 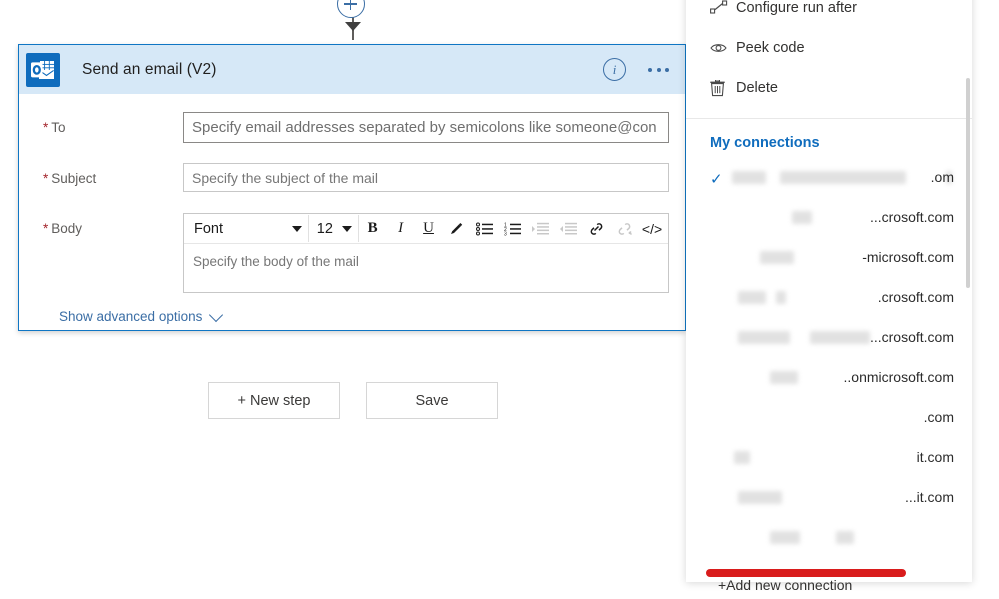 I want to click on font-size-dropdown: 12, so click(x=334, y=228).